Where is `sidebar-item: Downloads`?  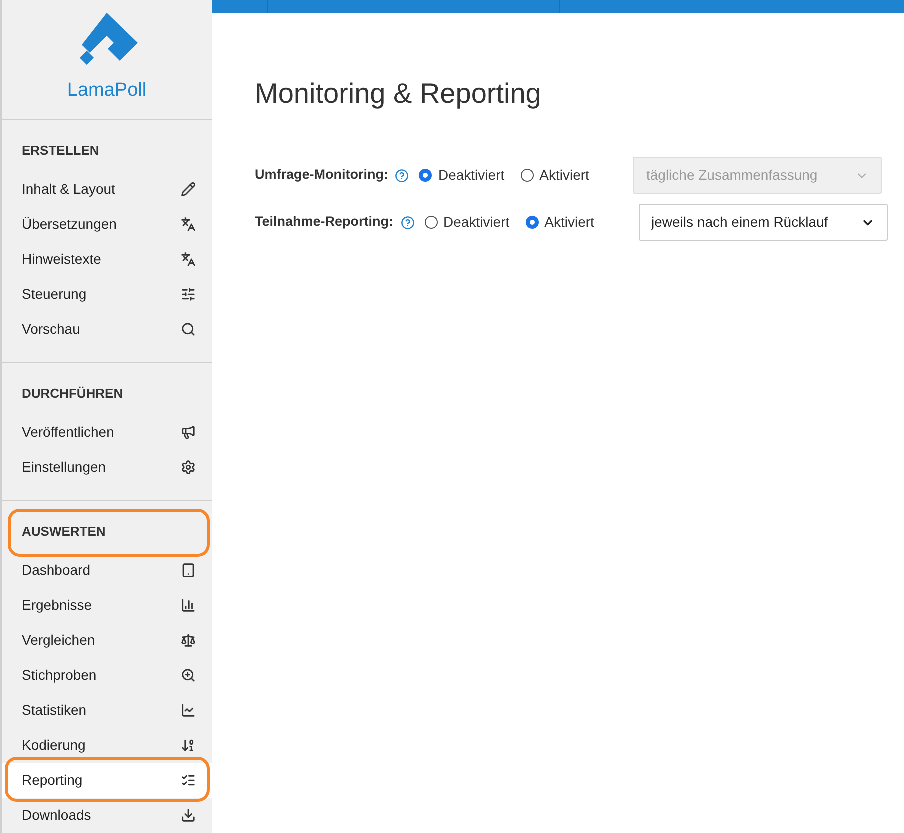
sidebar-item: Downloads is located at coordinates (107, 815).